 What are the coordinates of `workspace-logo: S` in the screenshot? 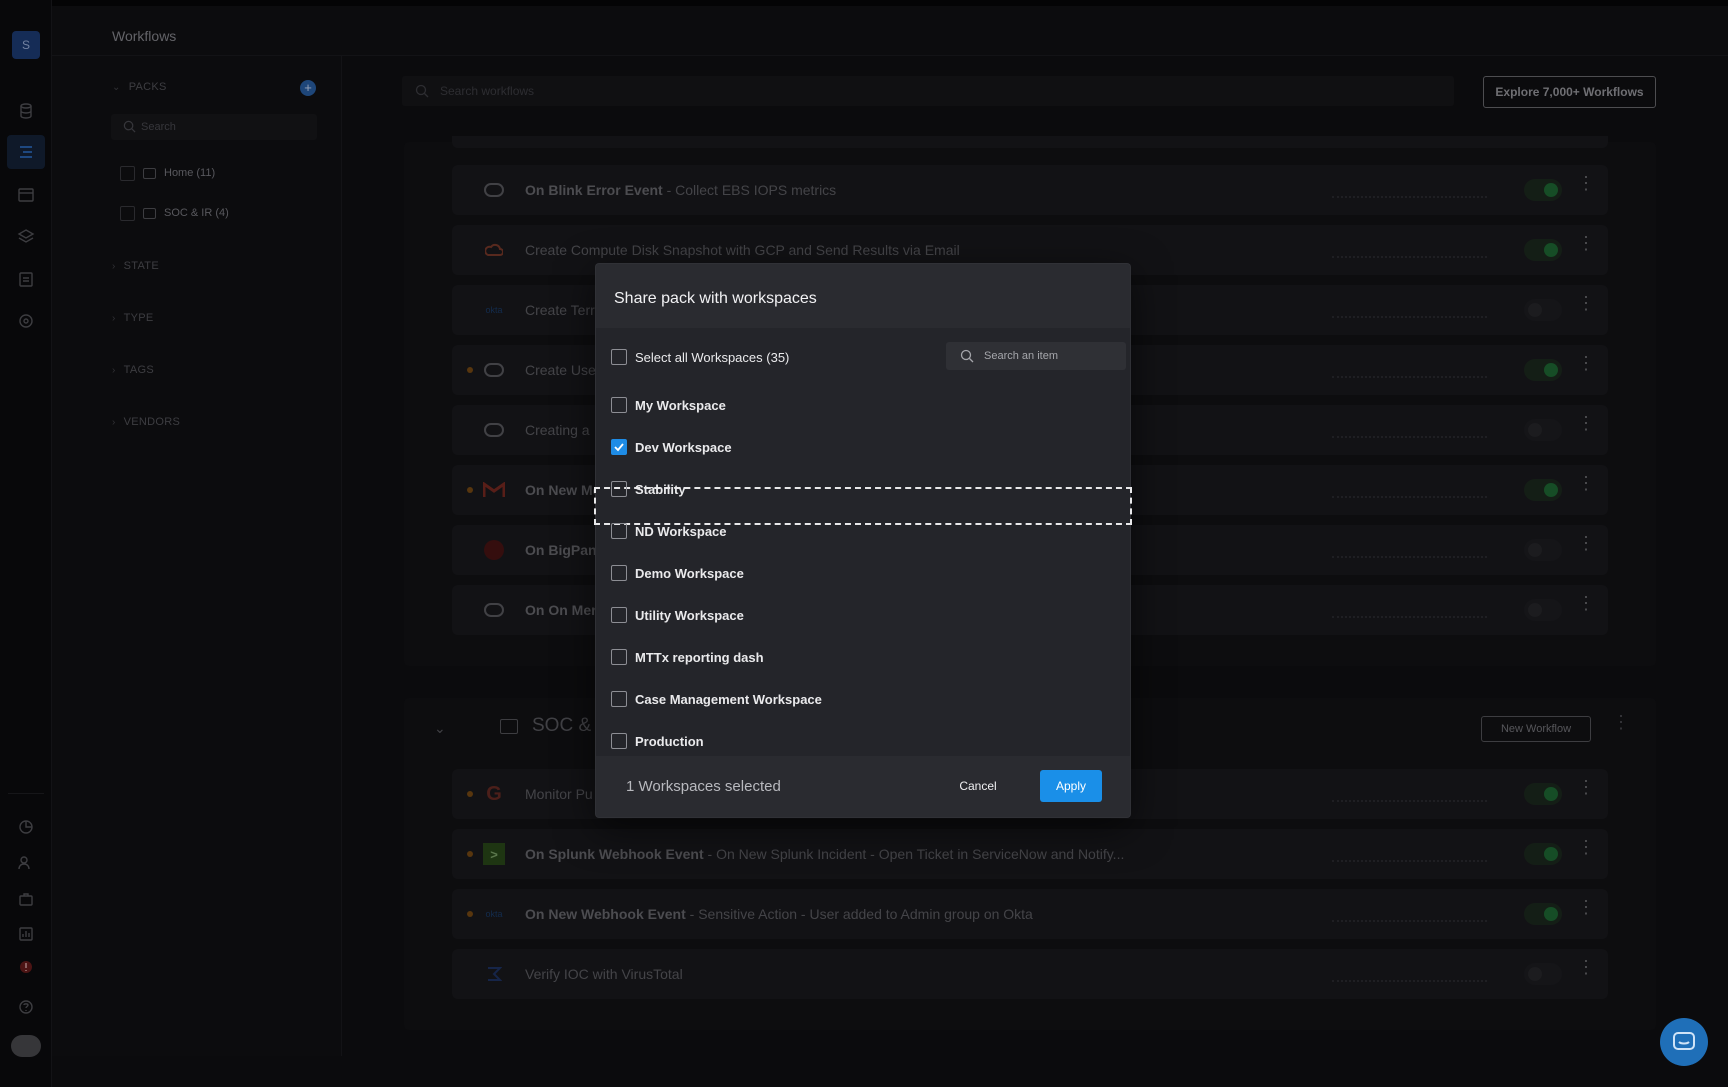 It's located at (26, 45).